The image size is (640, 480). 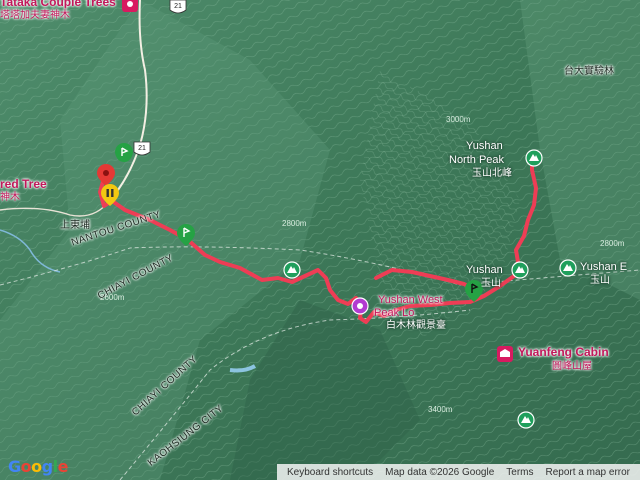 What do you see at coordinates (492, 173) in the screenshot?
I see `place-label-yushan-north-peak-zh: 玉山北峰` at bounding box center [492, 173].